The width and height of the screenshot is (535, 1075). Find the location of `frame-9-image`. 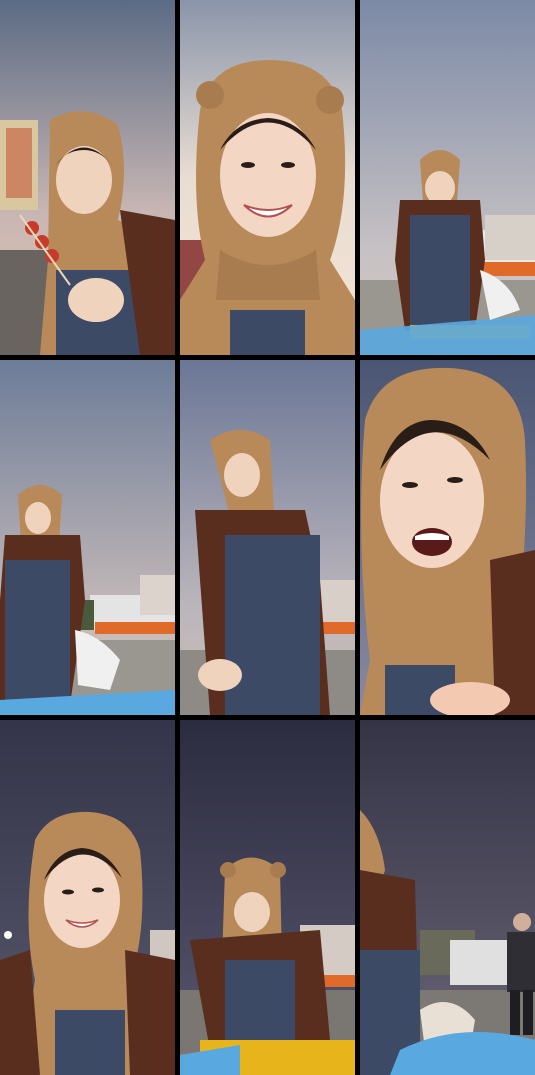

frame-9-image is located at coordinates (447, 897).